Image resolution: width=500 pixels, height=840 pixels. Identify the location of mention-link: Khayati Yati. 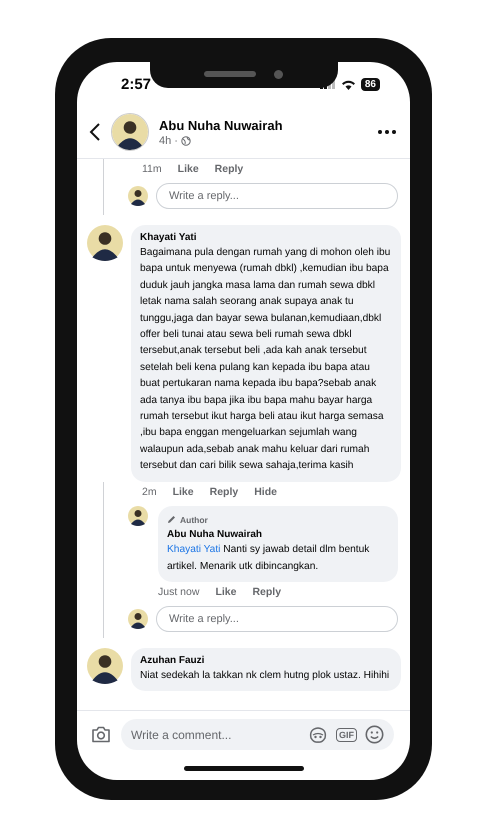
(193, 550).